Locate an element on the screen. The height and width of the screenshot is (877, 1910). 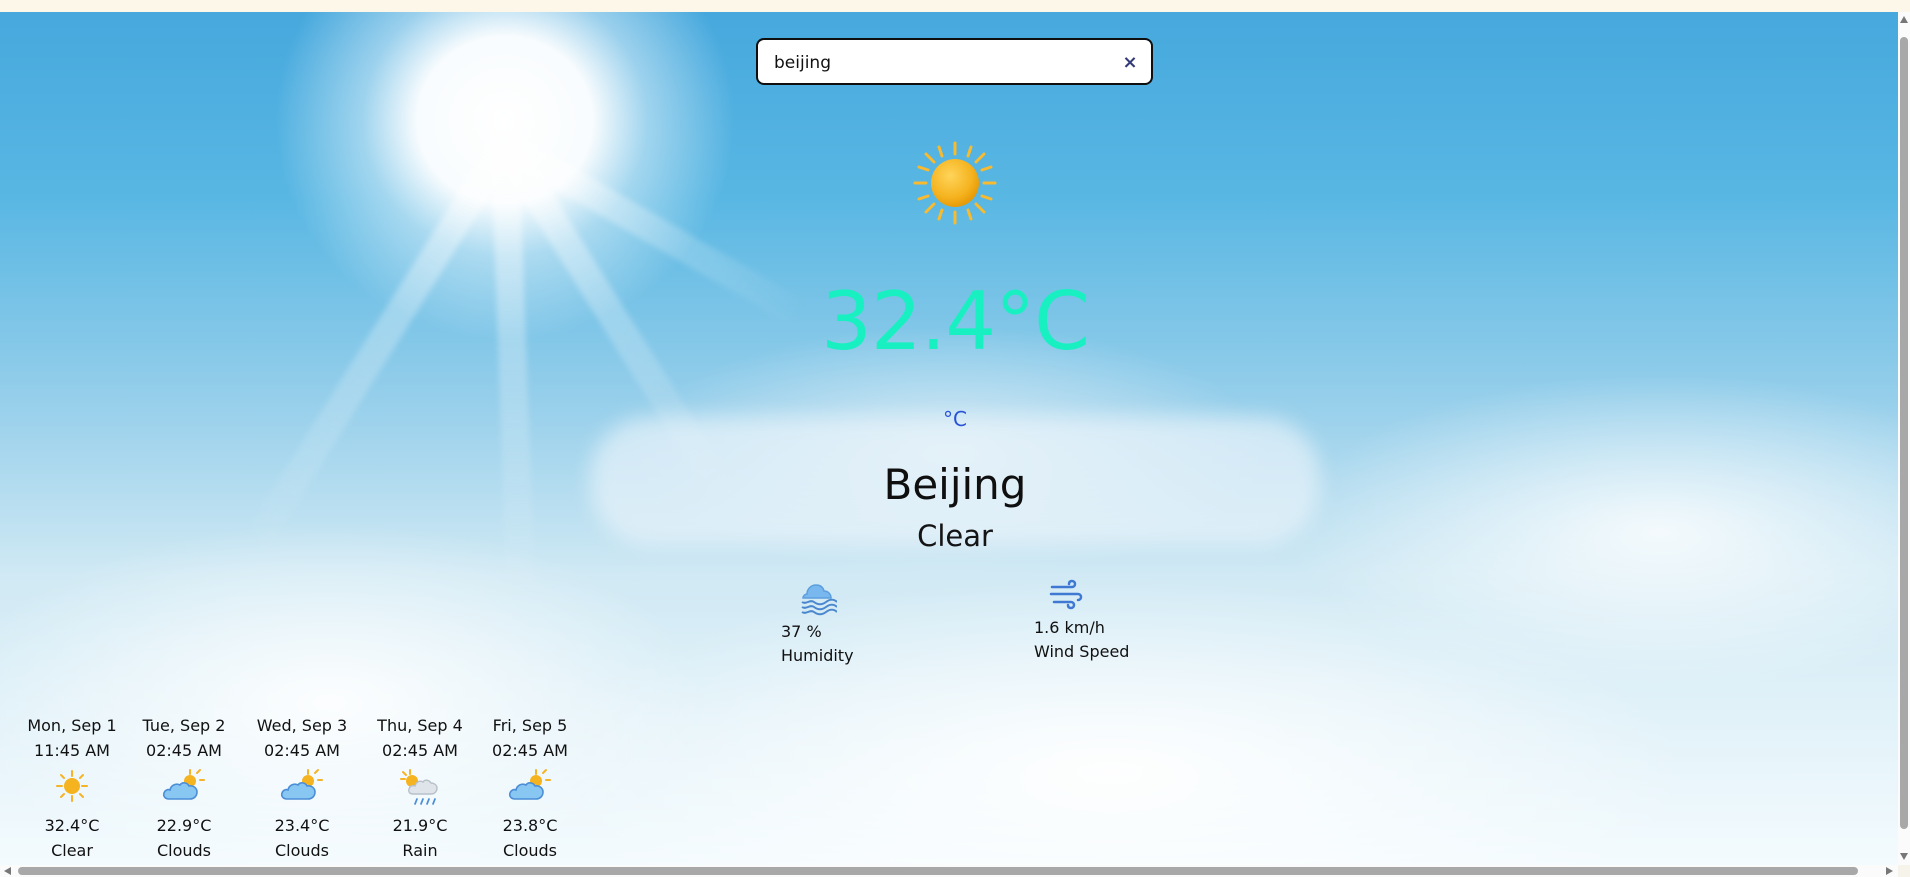
forecast-temp: 23.4°C is located at coordinates (302, 825).